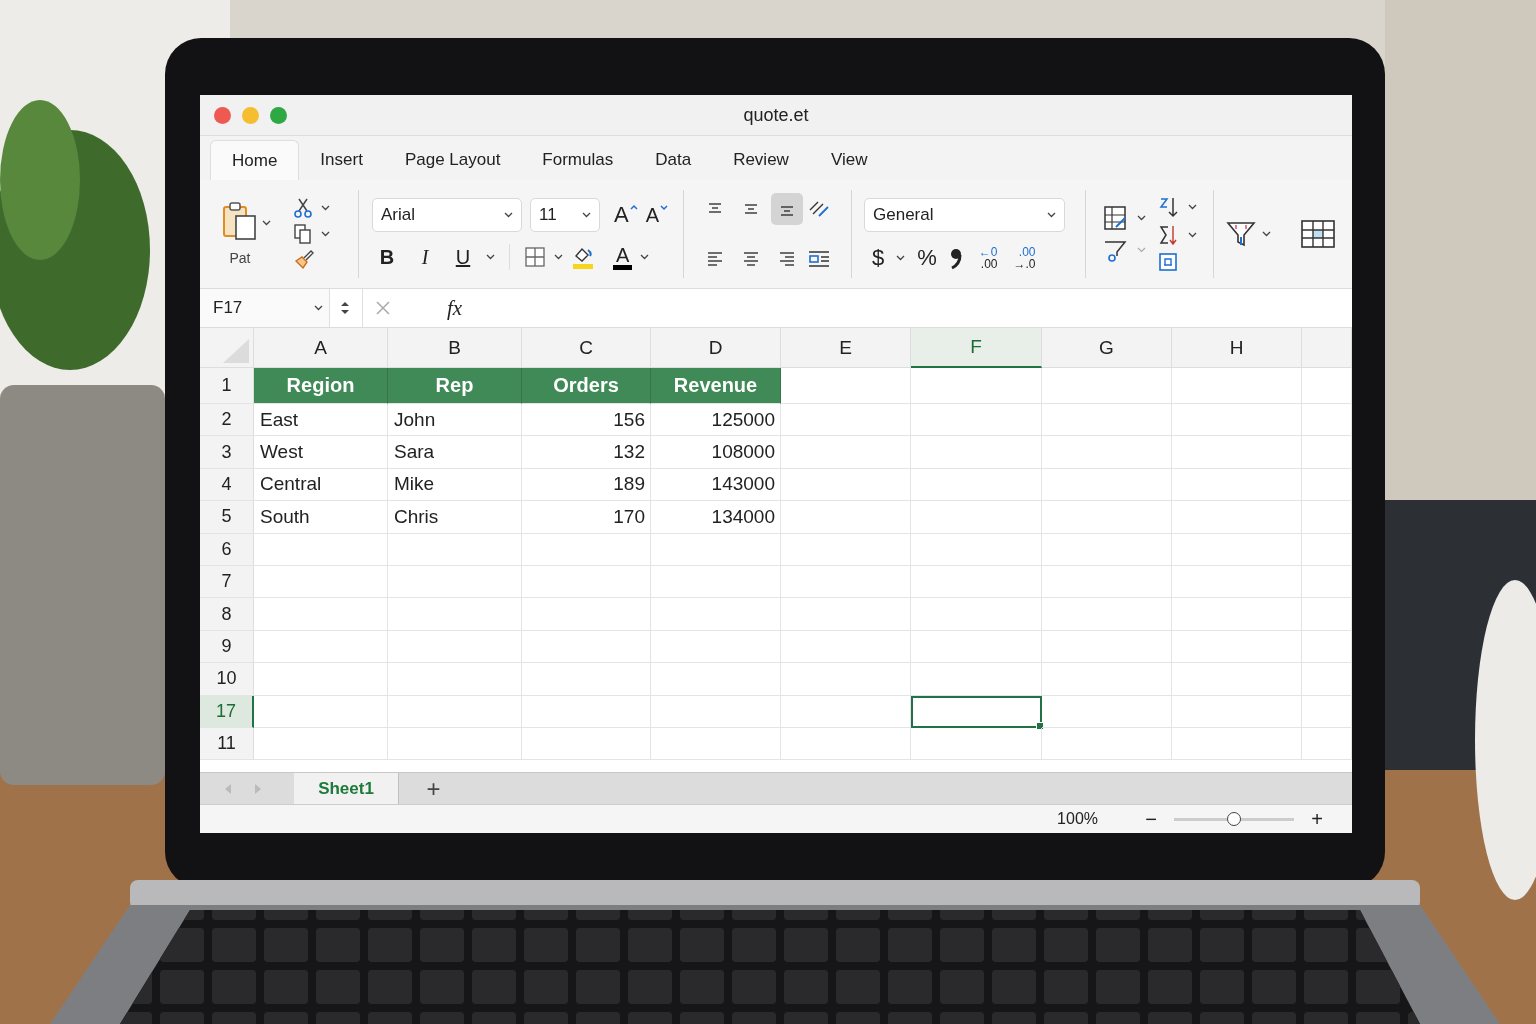 This screenshot has width=1536, height=1024. I want to click on table-icon, so click(1318, 234).